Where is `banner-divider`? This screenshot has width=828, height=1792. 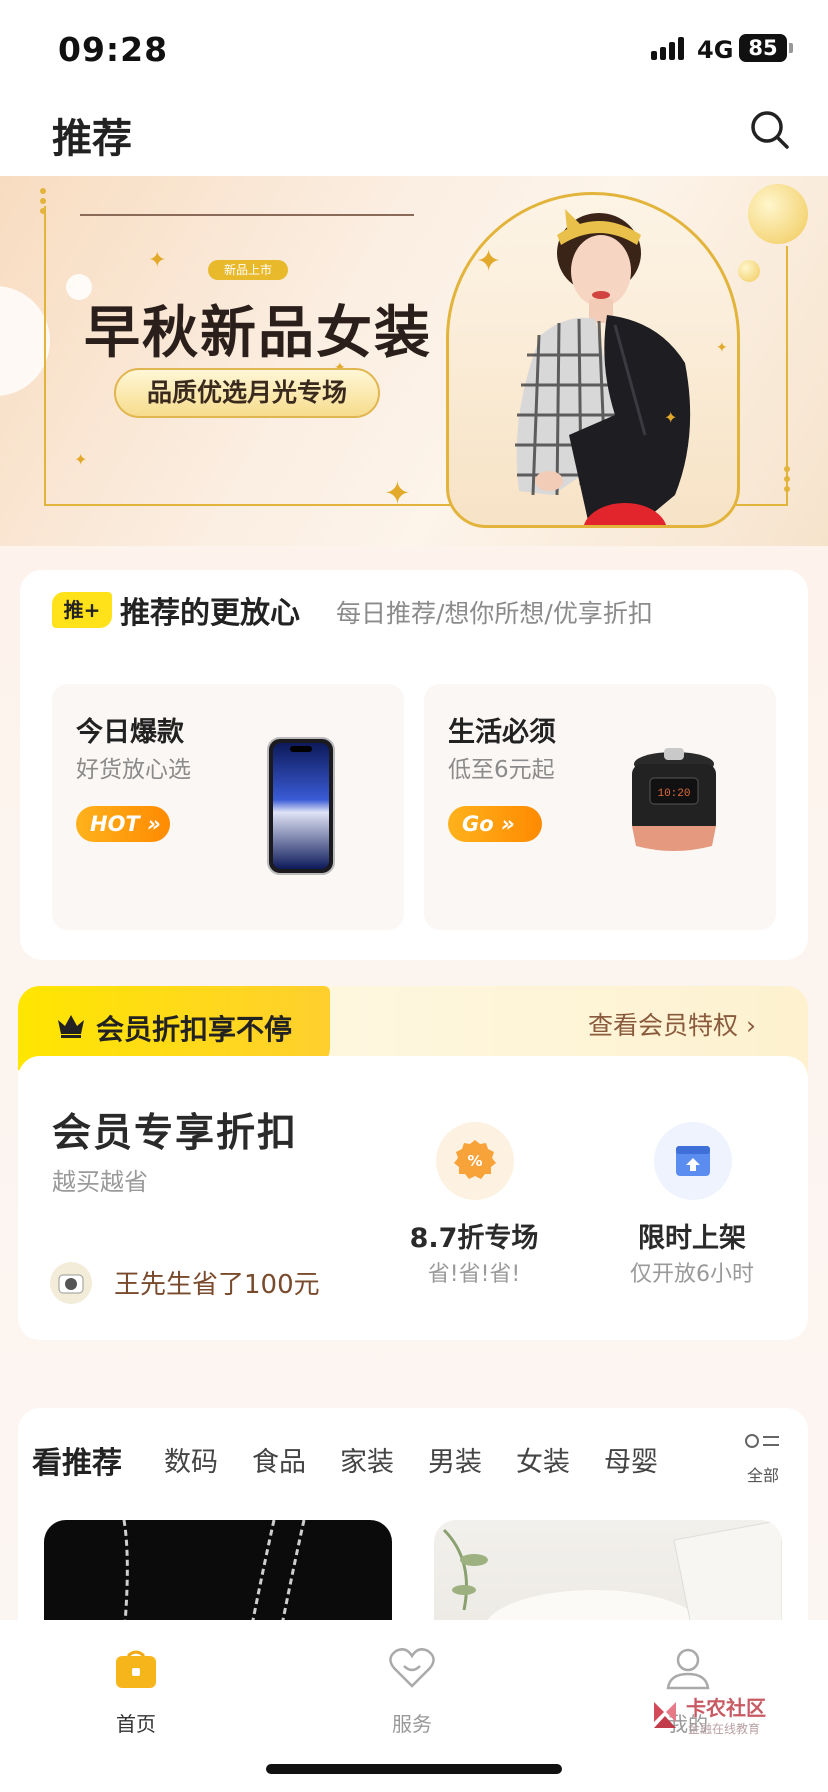 banner-divider is located at coordinates (247, 215).